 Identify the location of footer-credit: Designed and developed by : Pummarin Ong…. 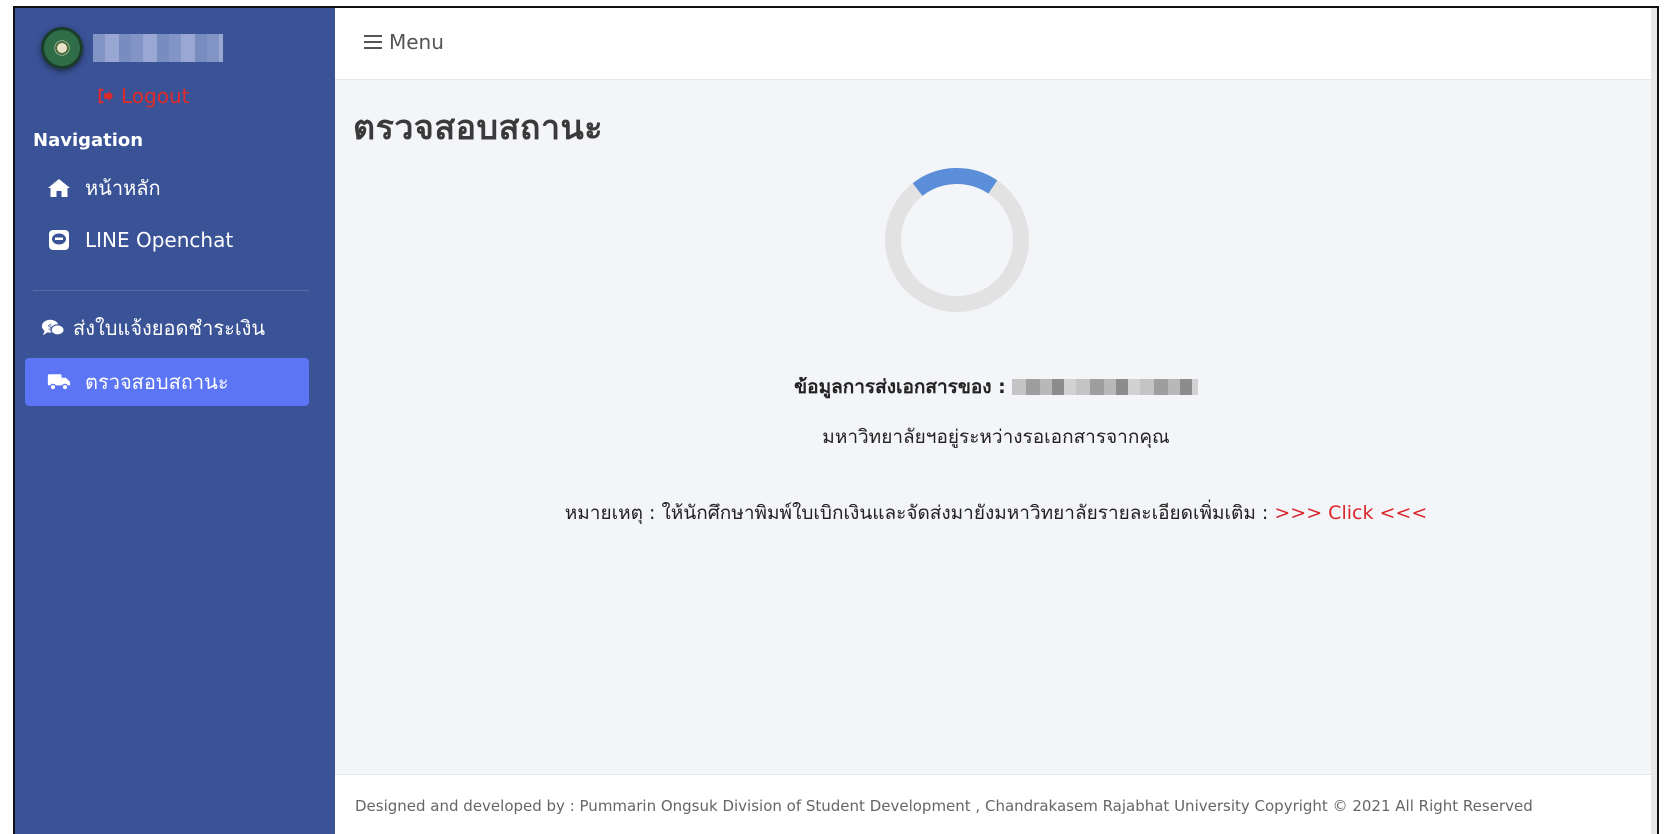
(944, 806).